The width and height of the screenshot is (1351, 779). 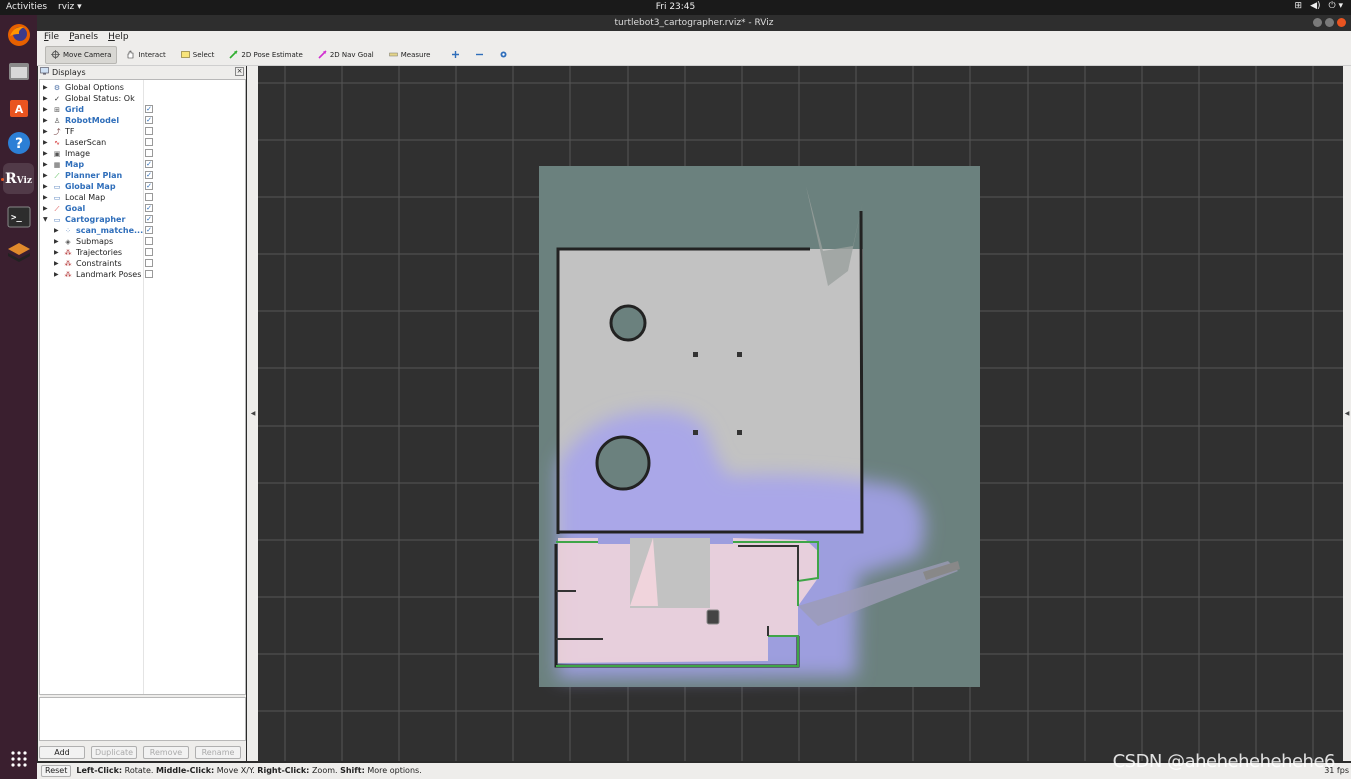 What do you see at coordinates (114, 752) in the screenshot?
I see `duplicate-button: Duplicate` at bounding box center [114, 752].